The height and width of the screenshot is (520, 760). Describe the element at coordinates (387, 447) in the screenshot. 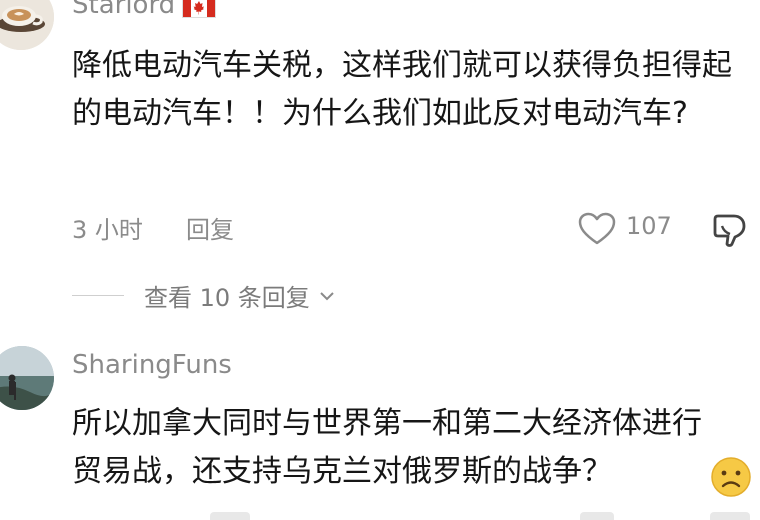

I see `comment-text: 所以加拿大同时与世界第一和第二大经济体进行贸易战，还支持乌克兰对俄罗斯的战争？` at that location.